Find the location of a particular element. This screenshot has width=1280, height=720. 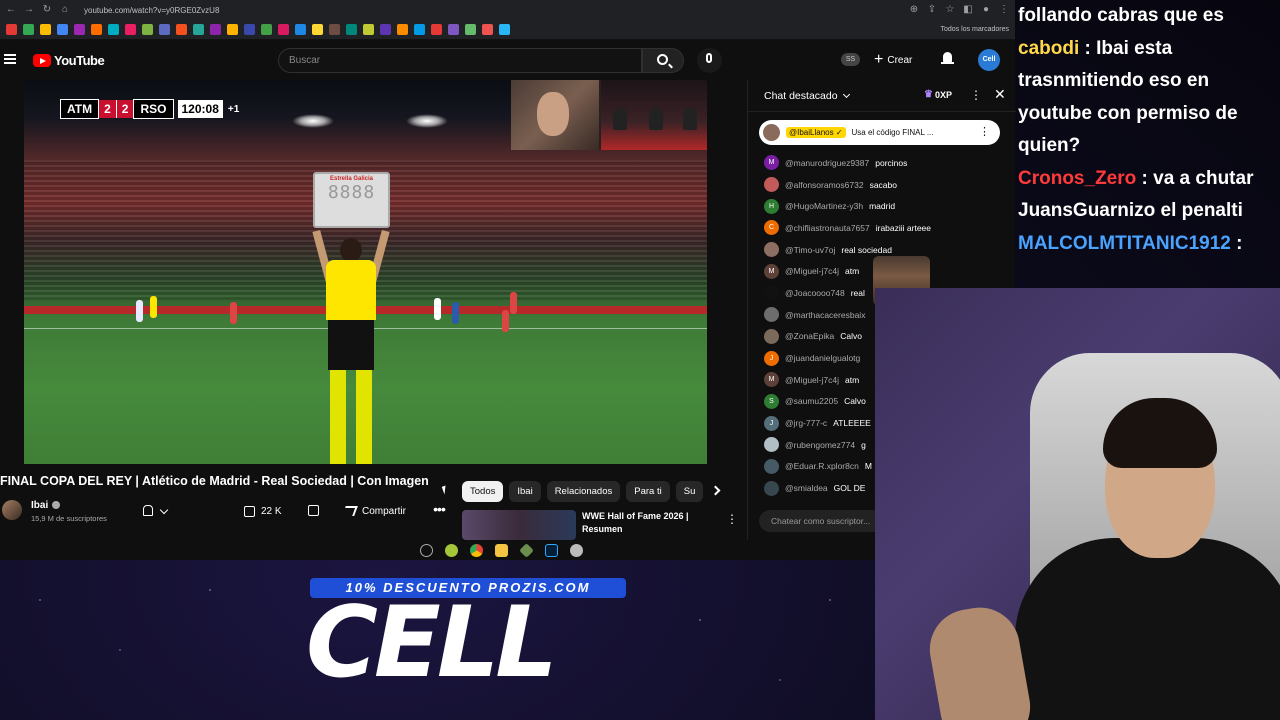

all-bookmarks-link: Todos los marcadores is located at coordinates (975, 29).